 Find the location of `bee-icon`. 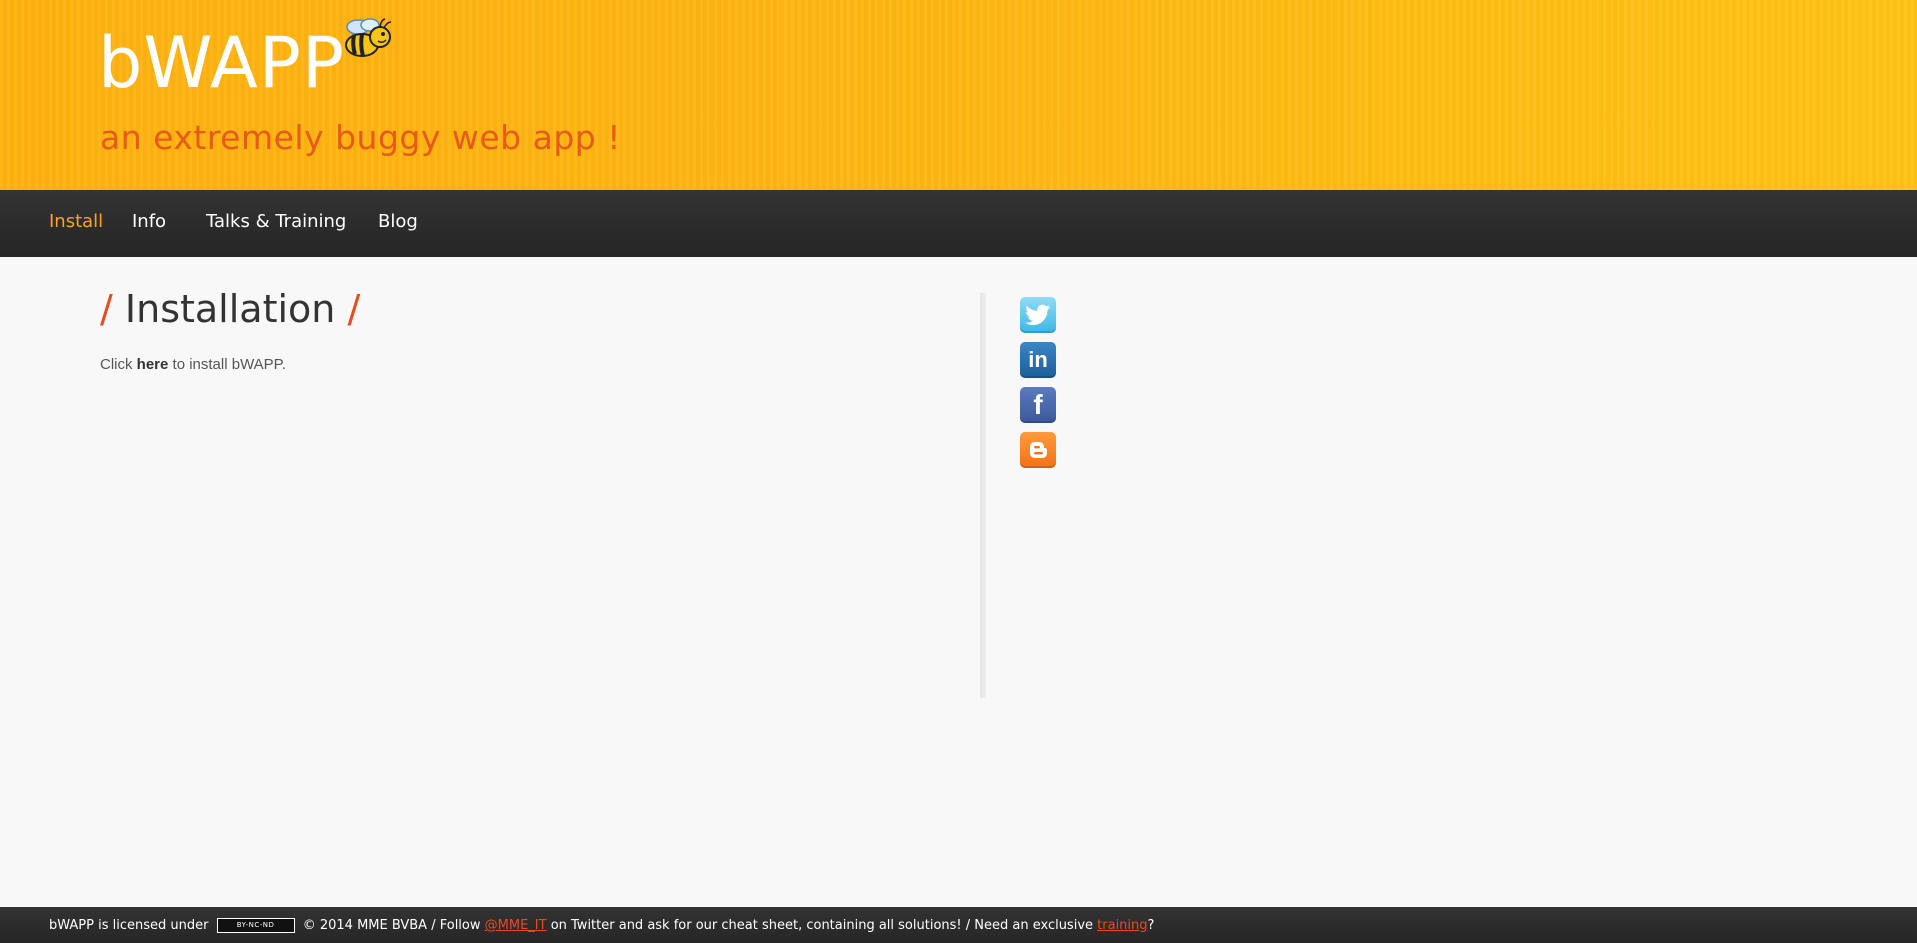

bee-icon is located at coordinates (368, 37).